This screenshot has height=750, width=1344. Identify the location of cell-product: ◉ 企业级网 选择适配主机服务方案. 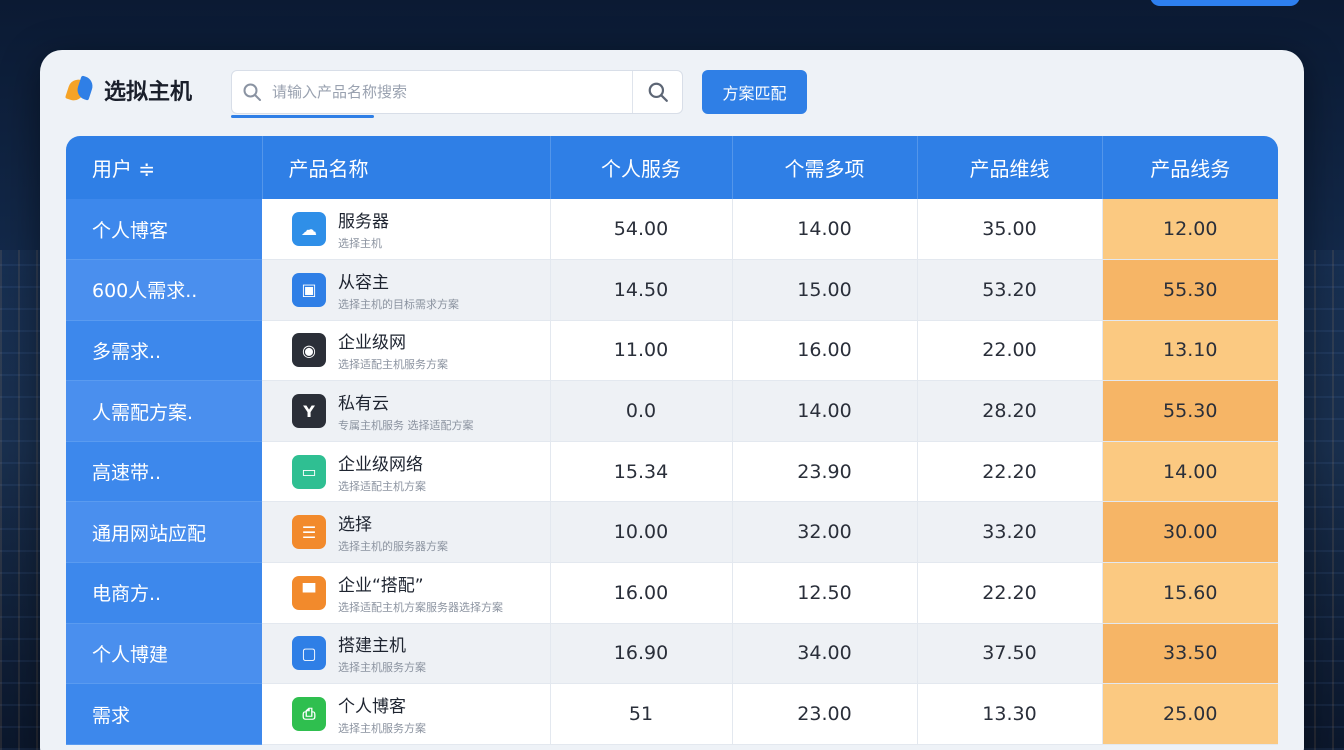
(406, 351).